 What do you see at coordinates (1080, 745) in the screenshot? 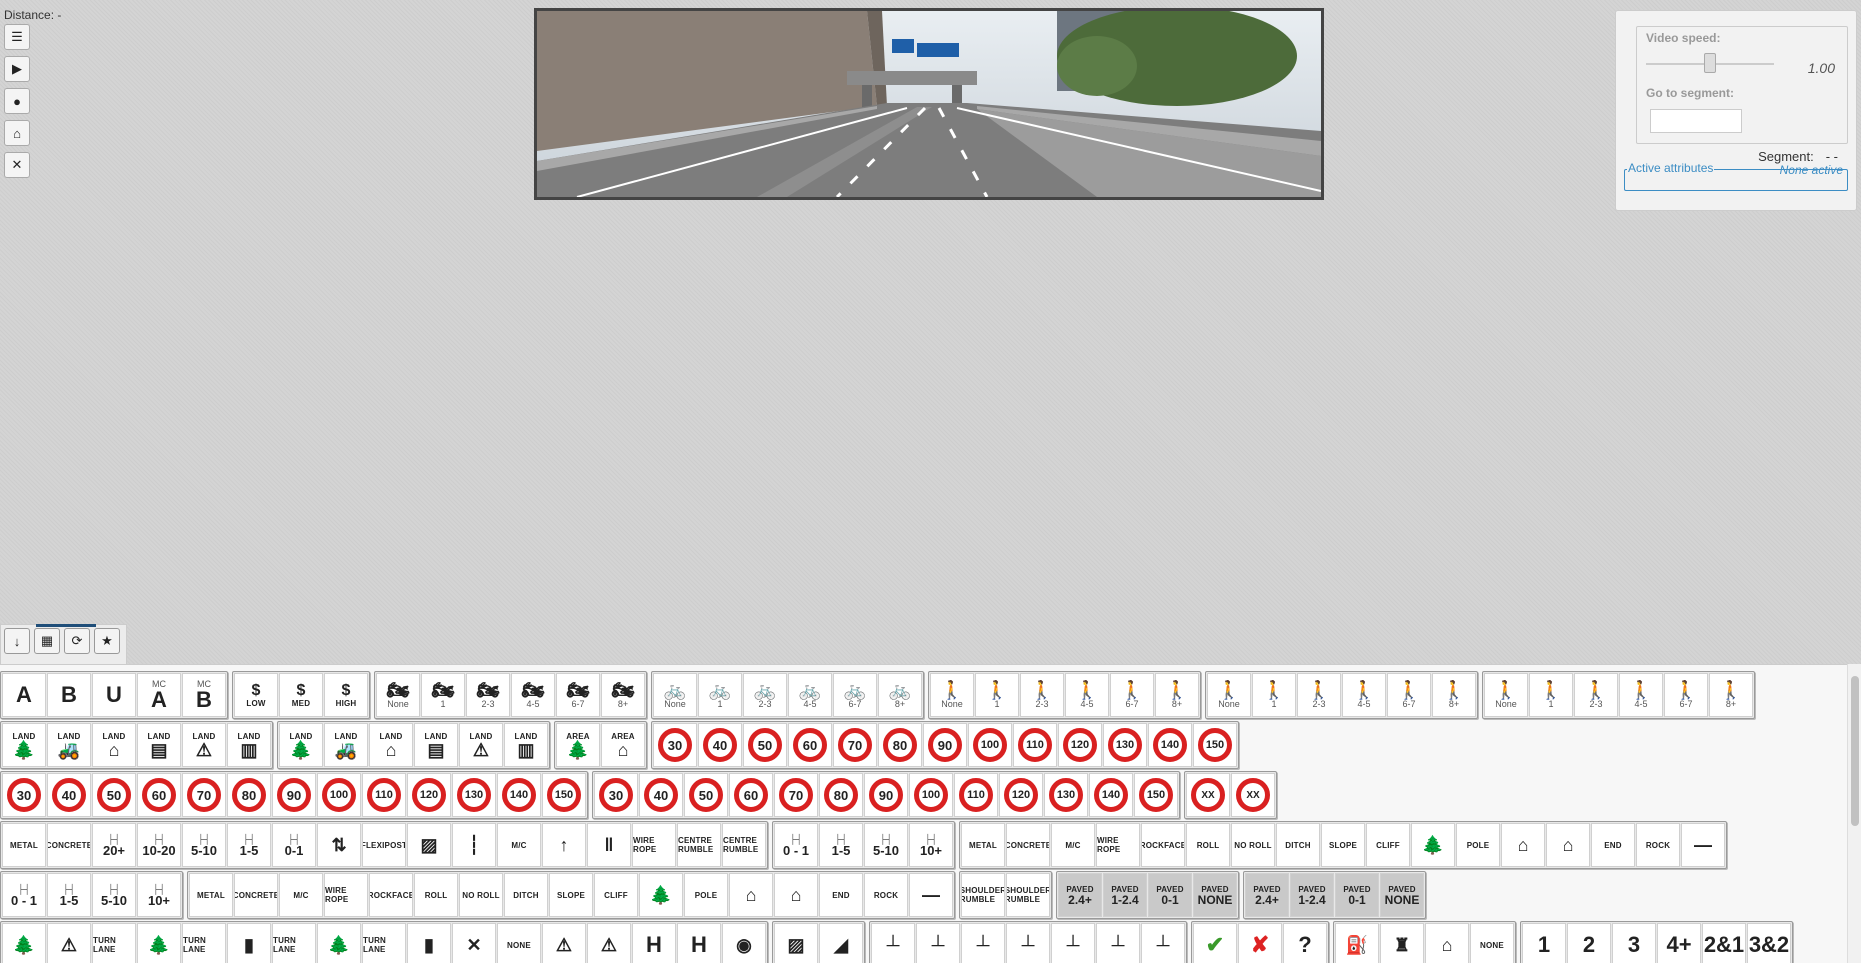
I see `speed-120-button: 120` at bounding box center [1080, 745].